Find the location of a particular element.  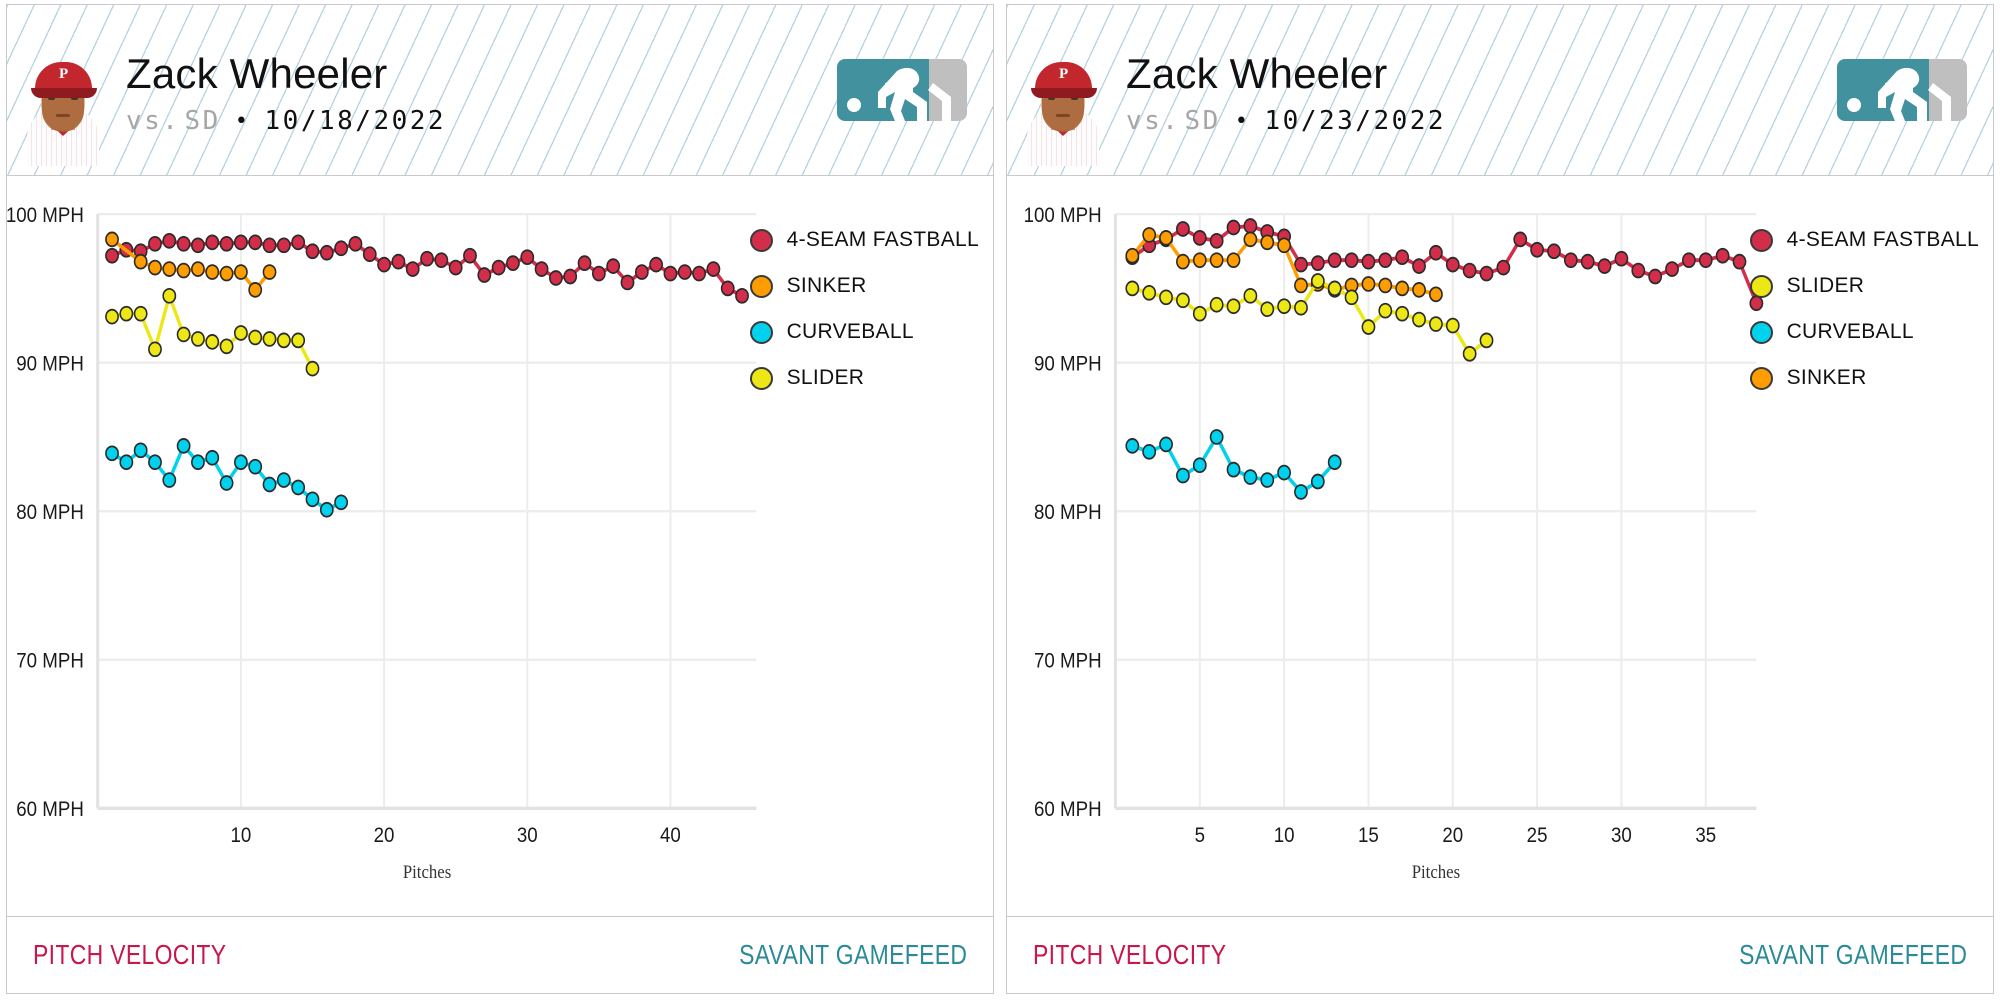

legend-item-slider: SLIDER is located at coordinates (1864, 286).